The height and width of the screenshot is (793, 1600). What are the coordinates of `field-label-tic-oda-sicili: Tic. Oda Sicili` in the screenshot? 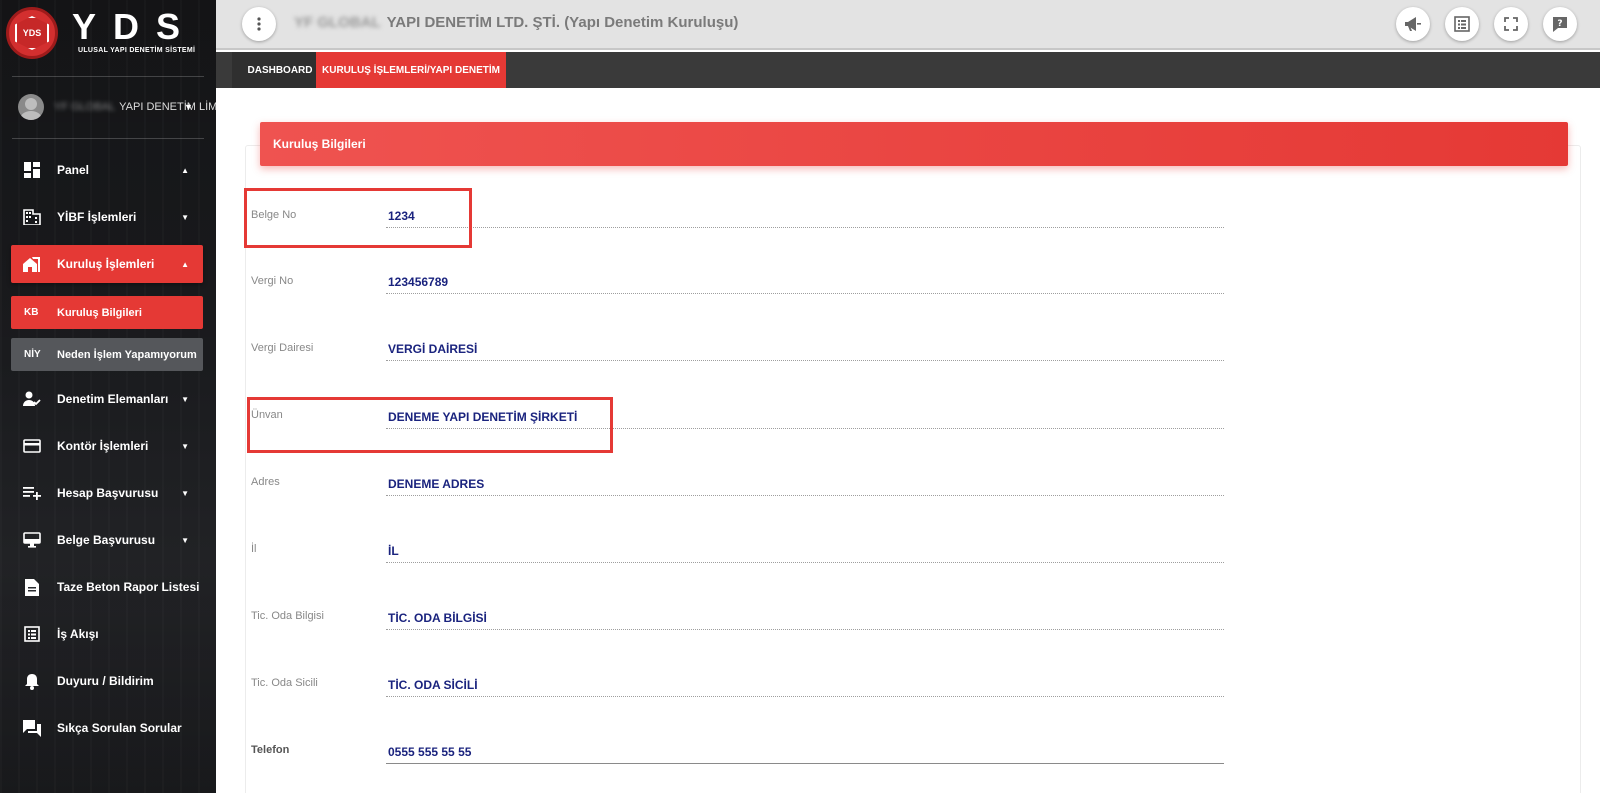 It's located at (284, 683).